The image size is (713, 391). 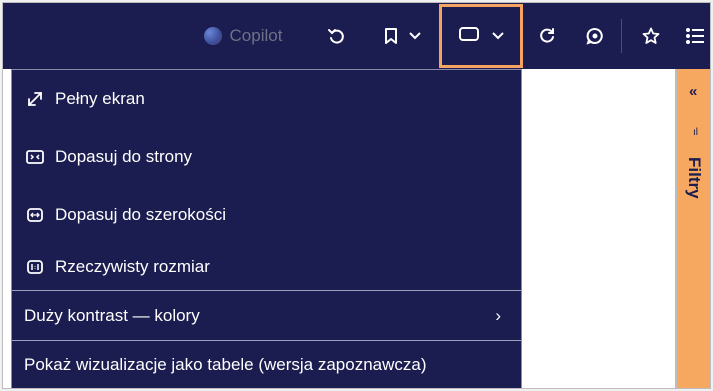 I want to click on more-options-button, so click(x=694, y=36).